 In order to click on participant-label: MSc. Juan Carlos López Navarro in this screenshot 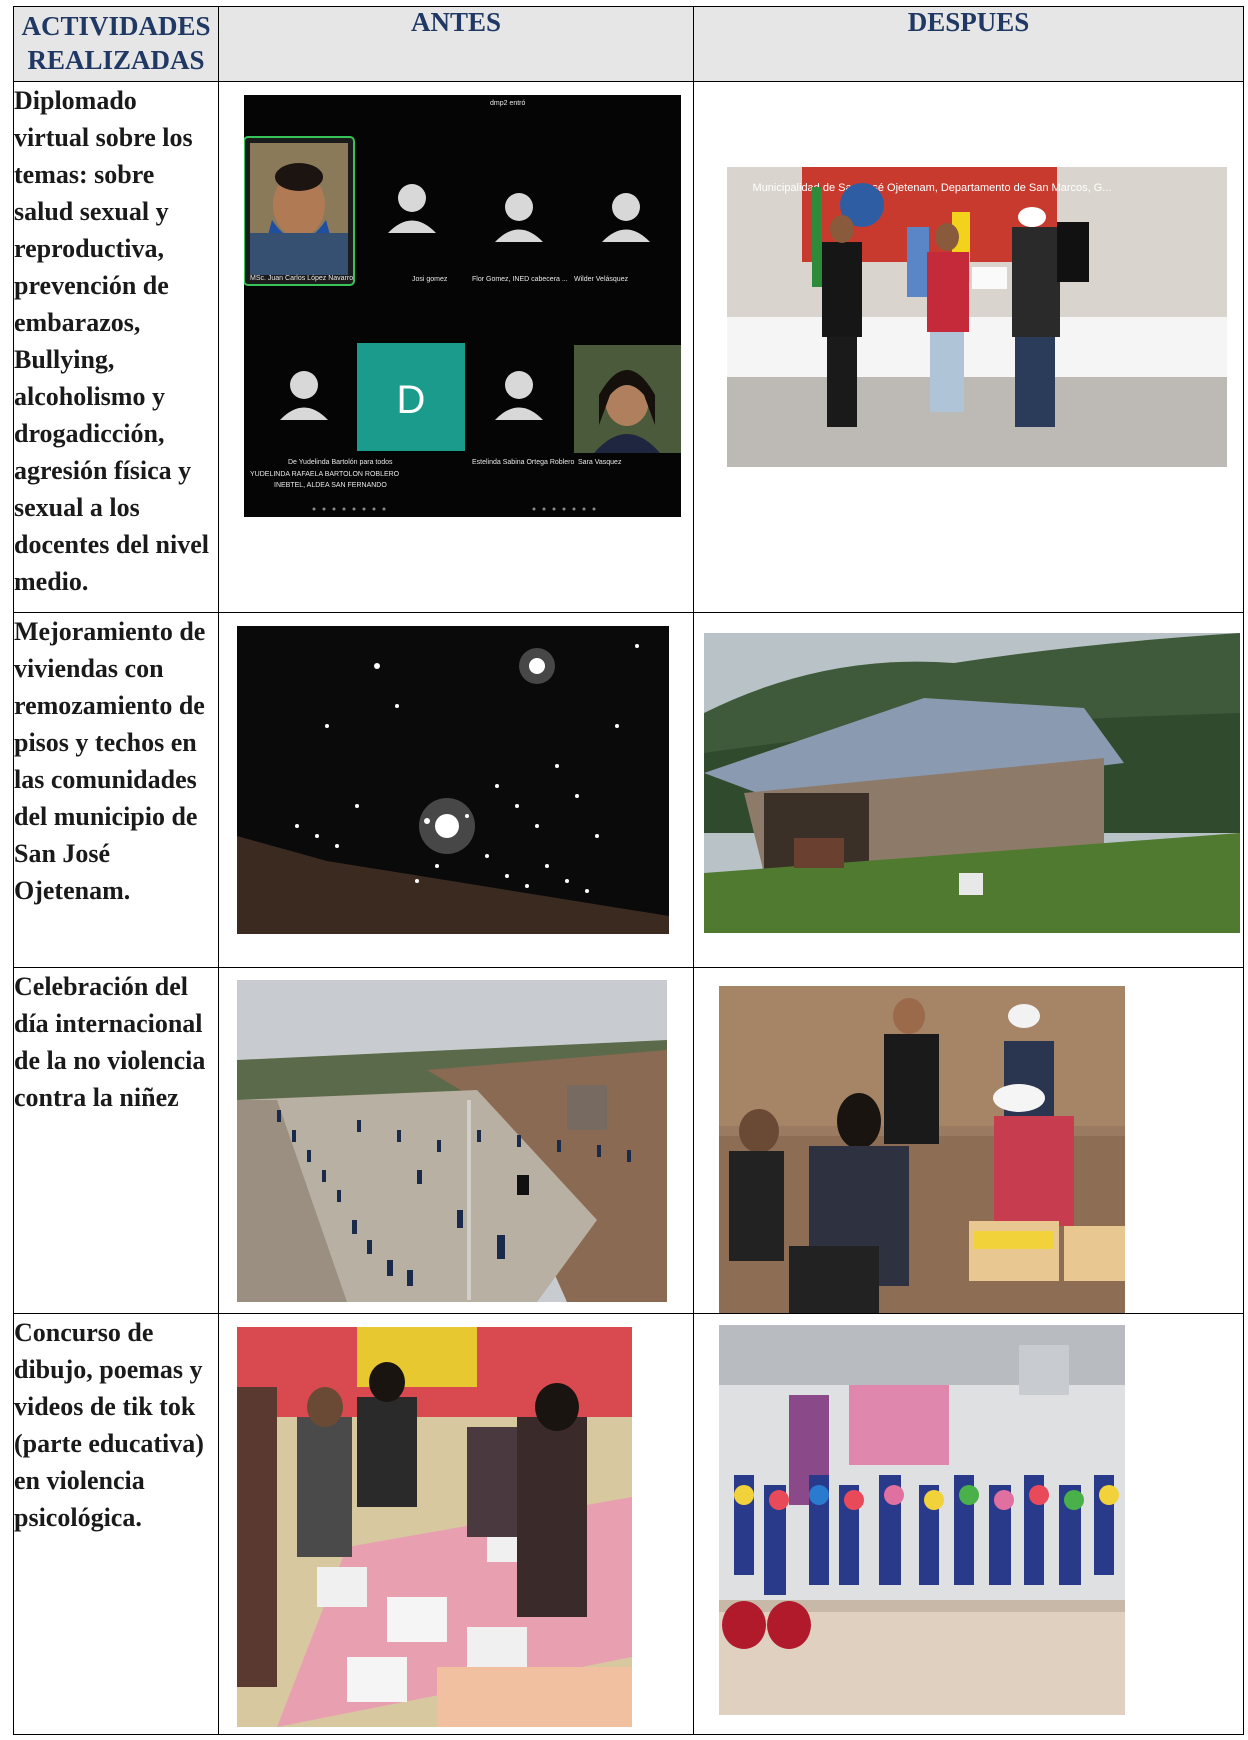, I will do `click(301, 278)`.